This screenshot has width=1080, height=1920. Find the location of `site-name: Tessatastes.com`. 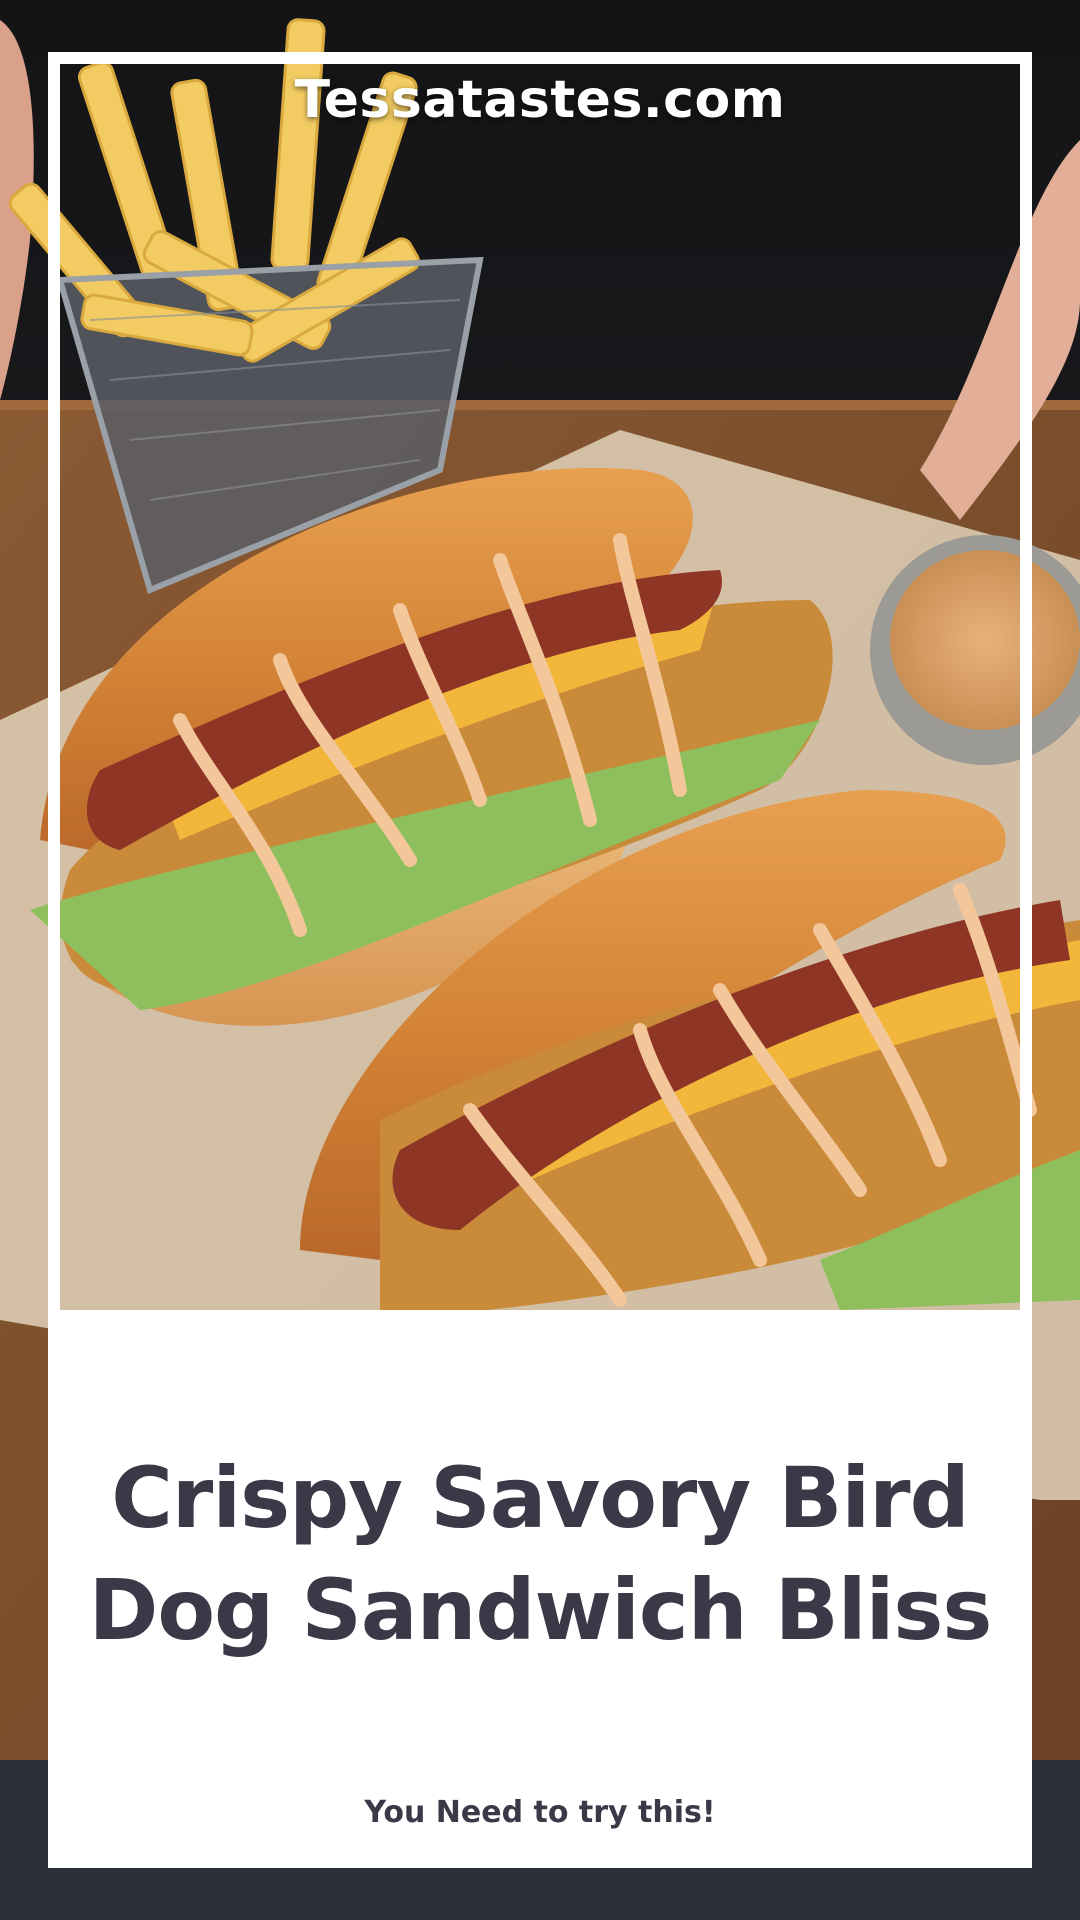

site-name: Tessatastes.com is located at coordinates (540, 100).